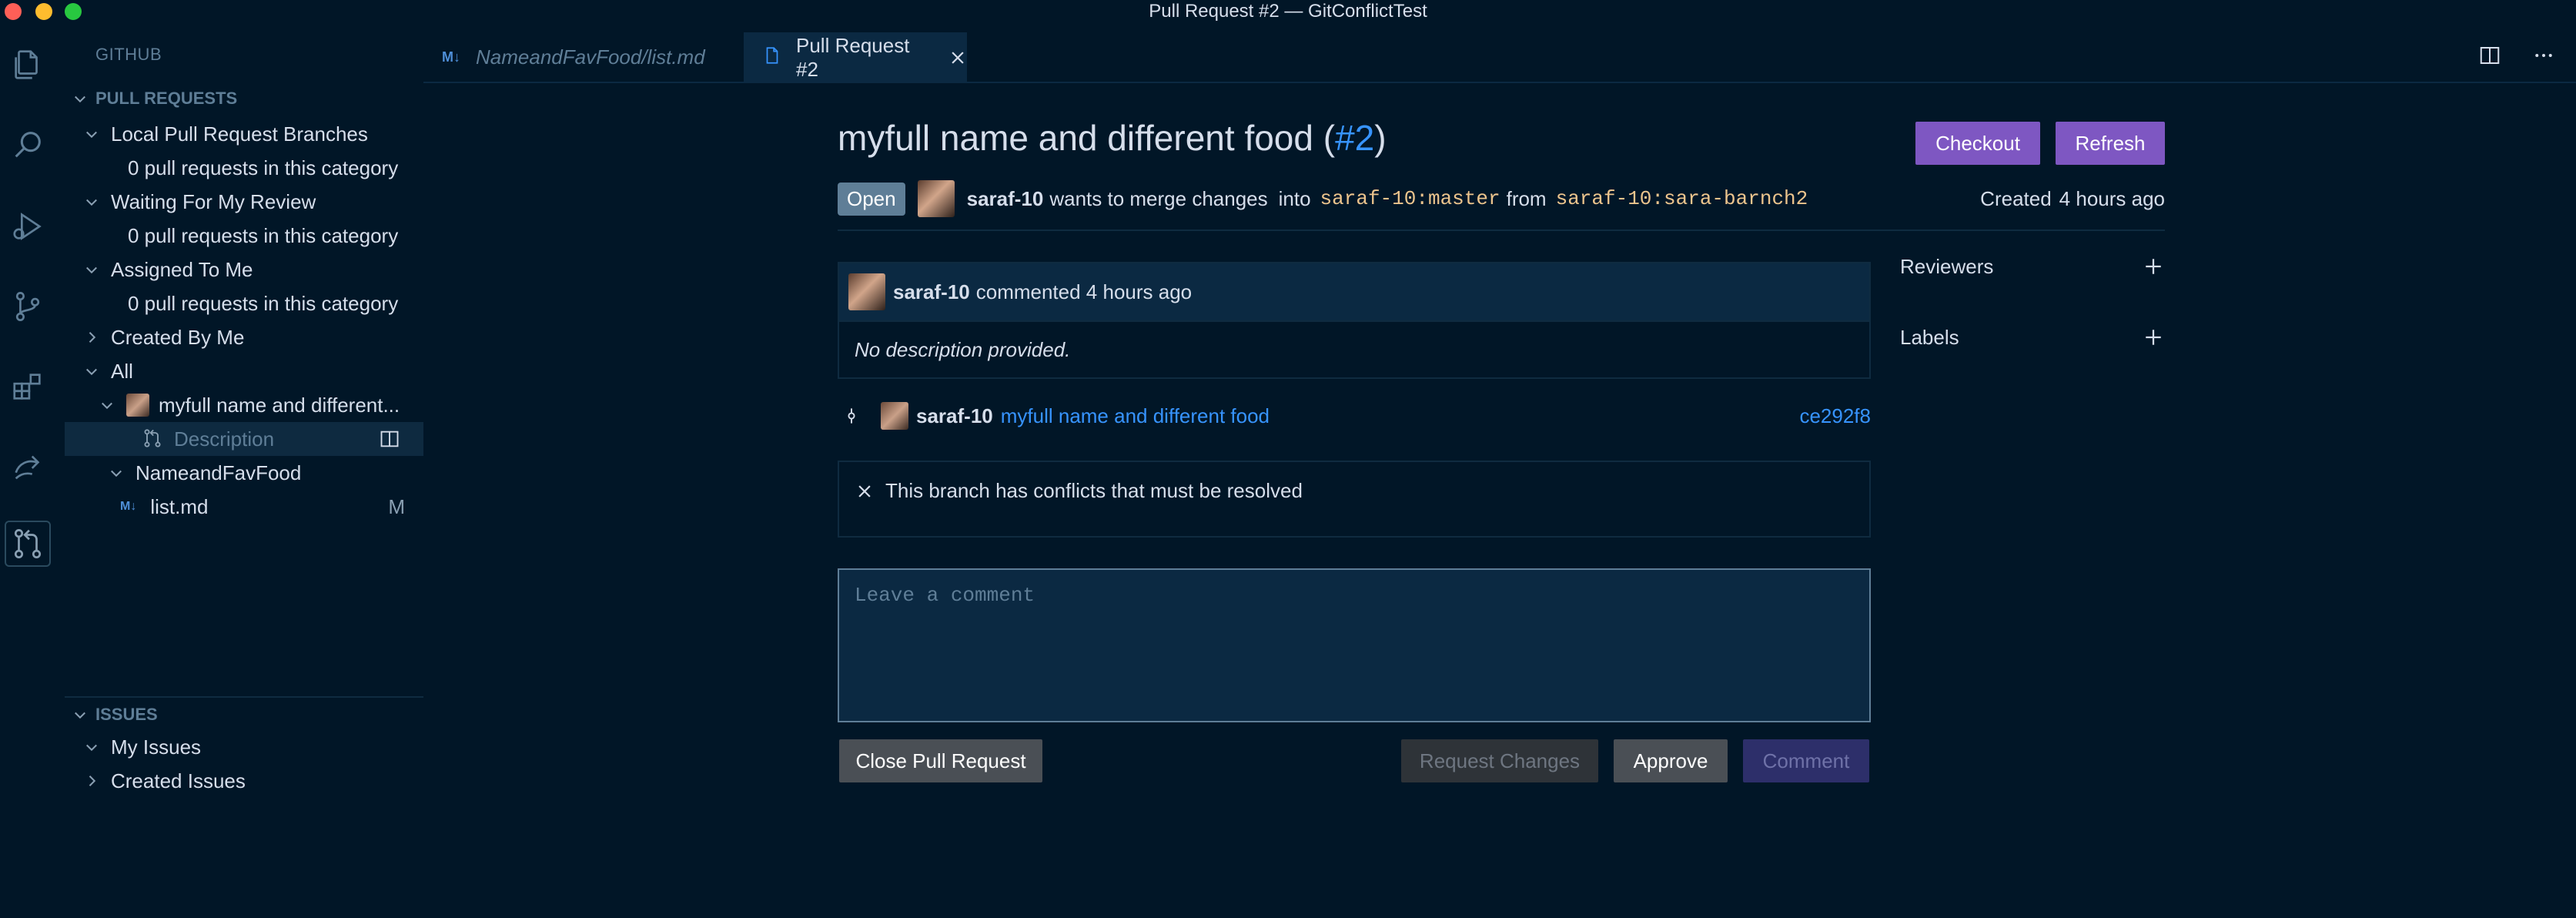  I want to click on source-branch: saraf-10:sara-barnch2, so click(1682, 198).